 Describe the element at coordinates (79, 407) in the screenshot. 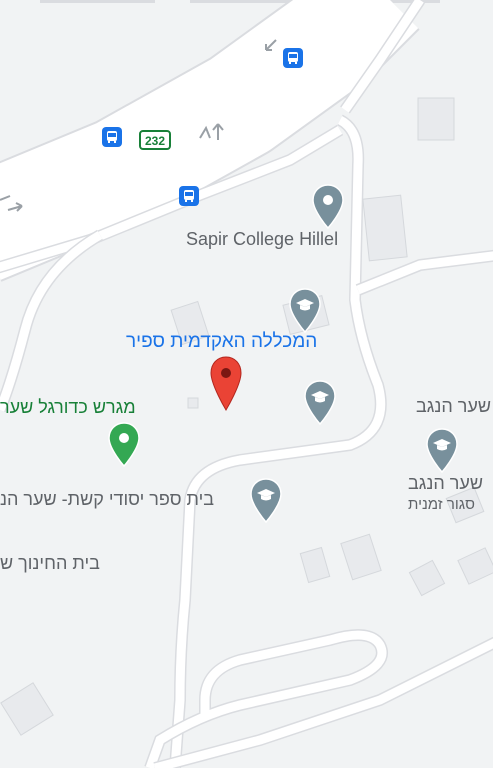

I see `football-field-label: מגרש כדורגל שער` at that location.